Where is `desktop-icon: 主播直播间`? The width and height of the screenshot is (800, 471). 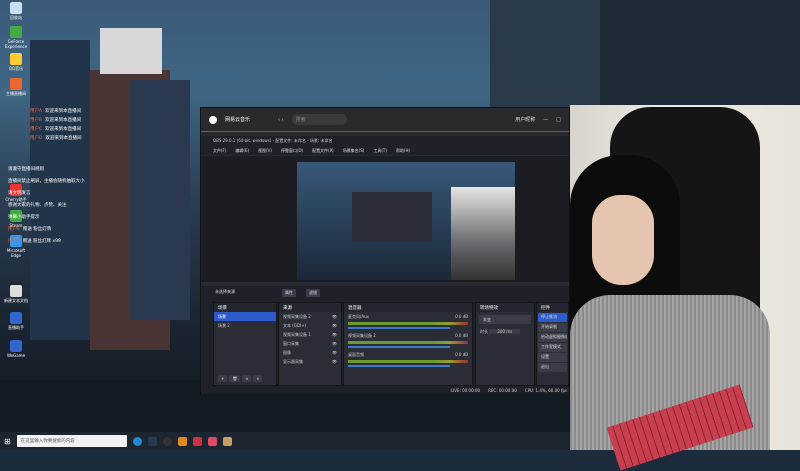 desktop-icon: 主播直播间 is located at coordinates (16, 87).